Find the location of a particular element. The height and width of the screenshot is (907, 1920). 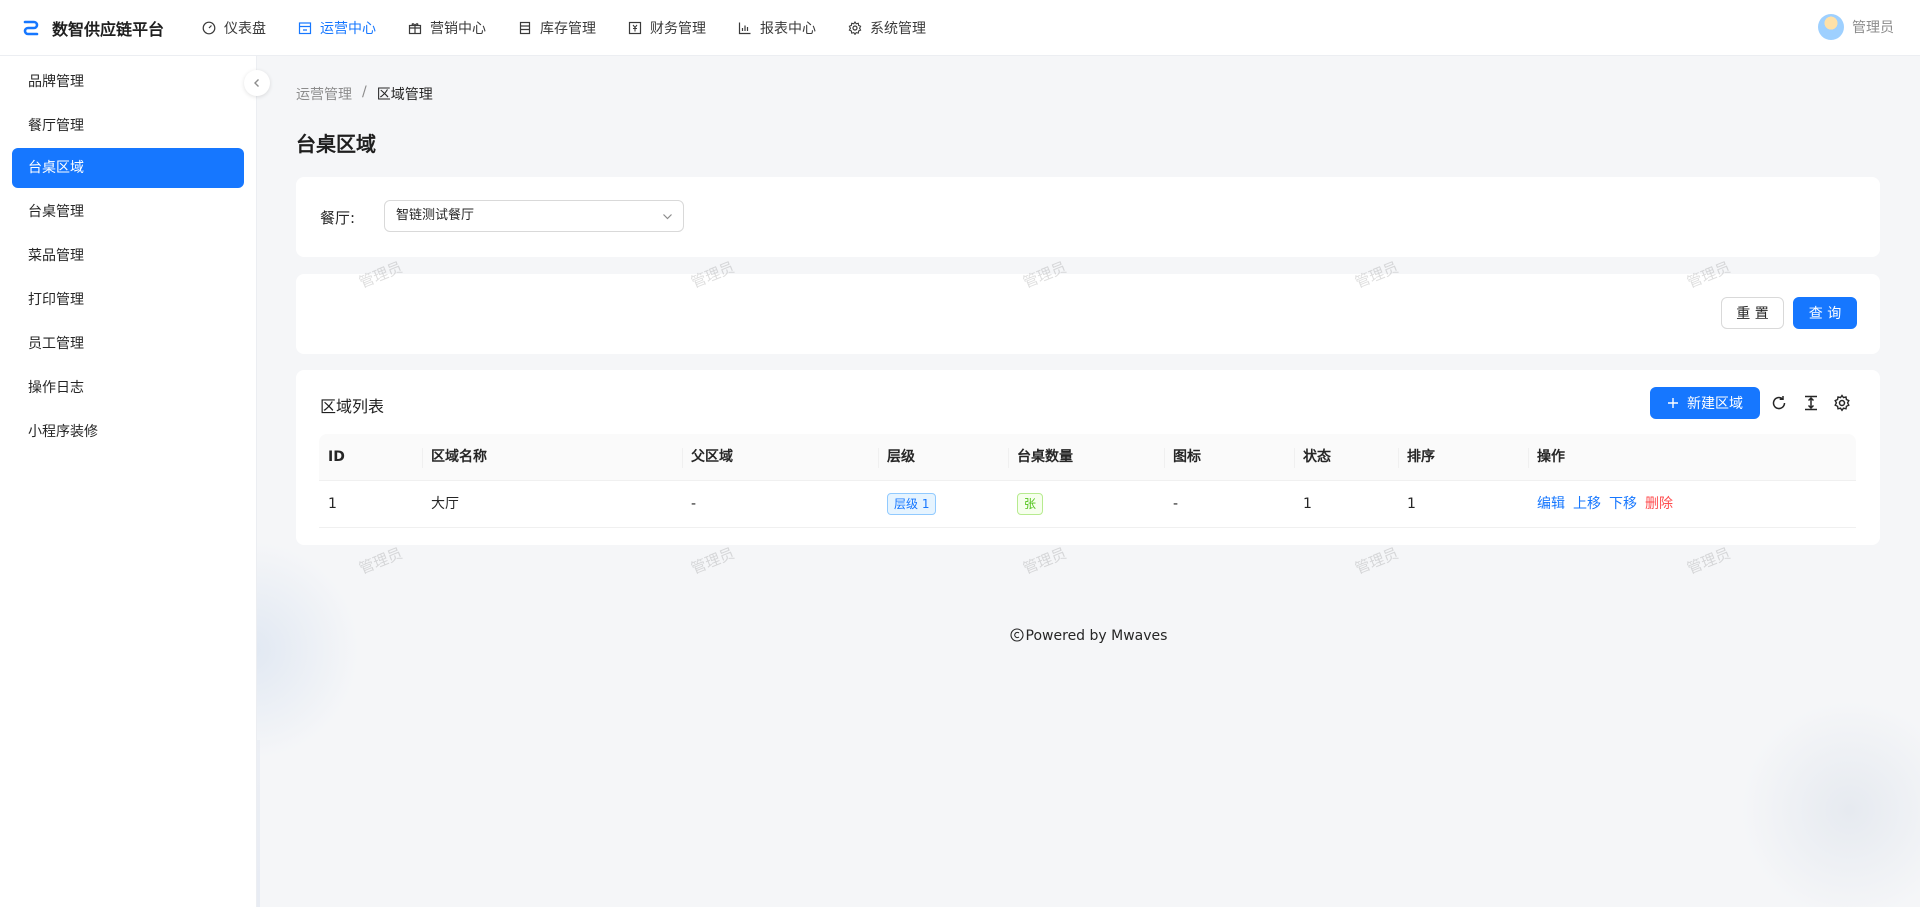

topnav-item-inventory: 库存管理 is located at coordinates (557, 28).